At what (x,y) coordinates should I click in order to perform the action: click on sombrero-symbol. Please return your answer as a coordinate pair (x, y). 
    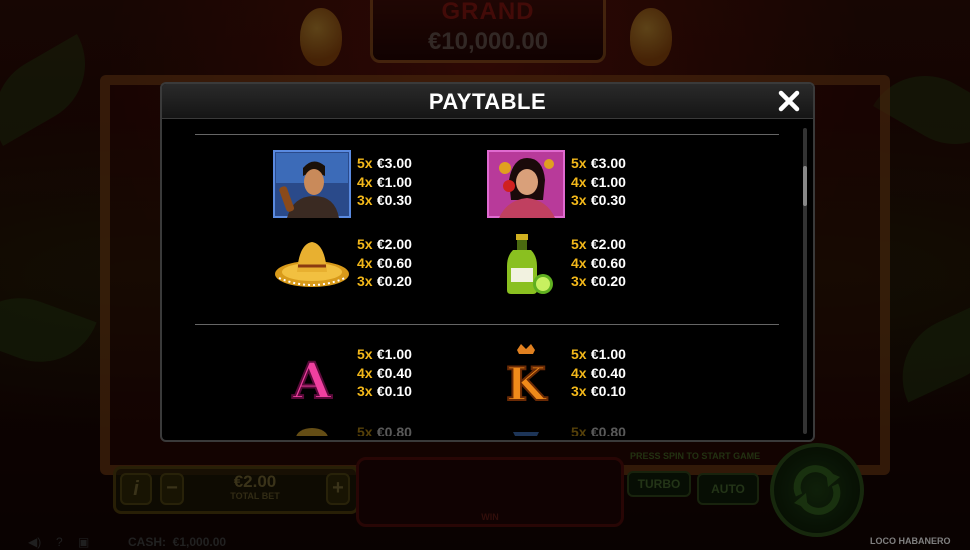
    Looking at the image, I should click on (312, 264).